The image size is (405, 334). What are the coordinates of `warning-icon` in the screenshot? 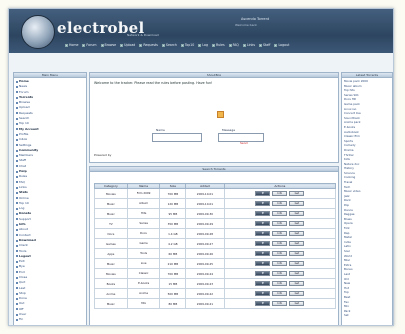 It's located at (220, 114).